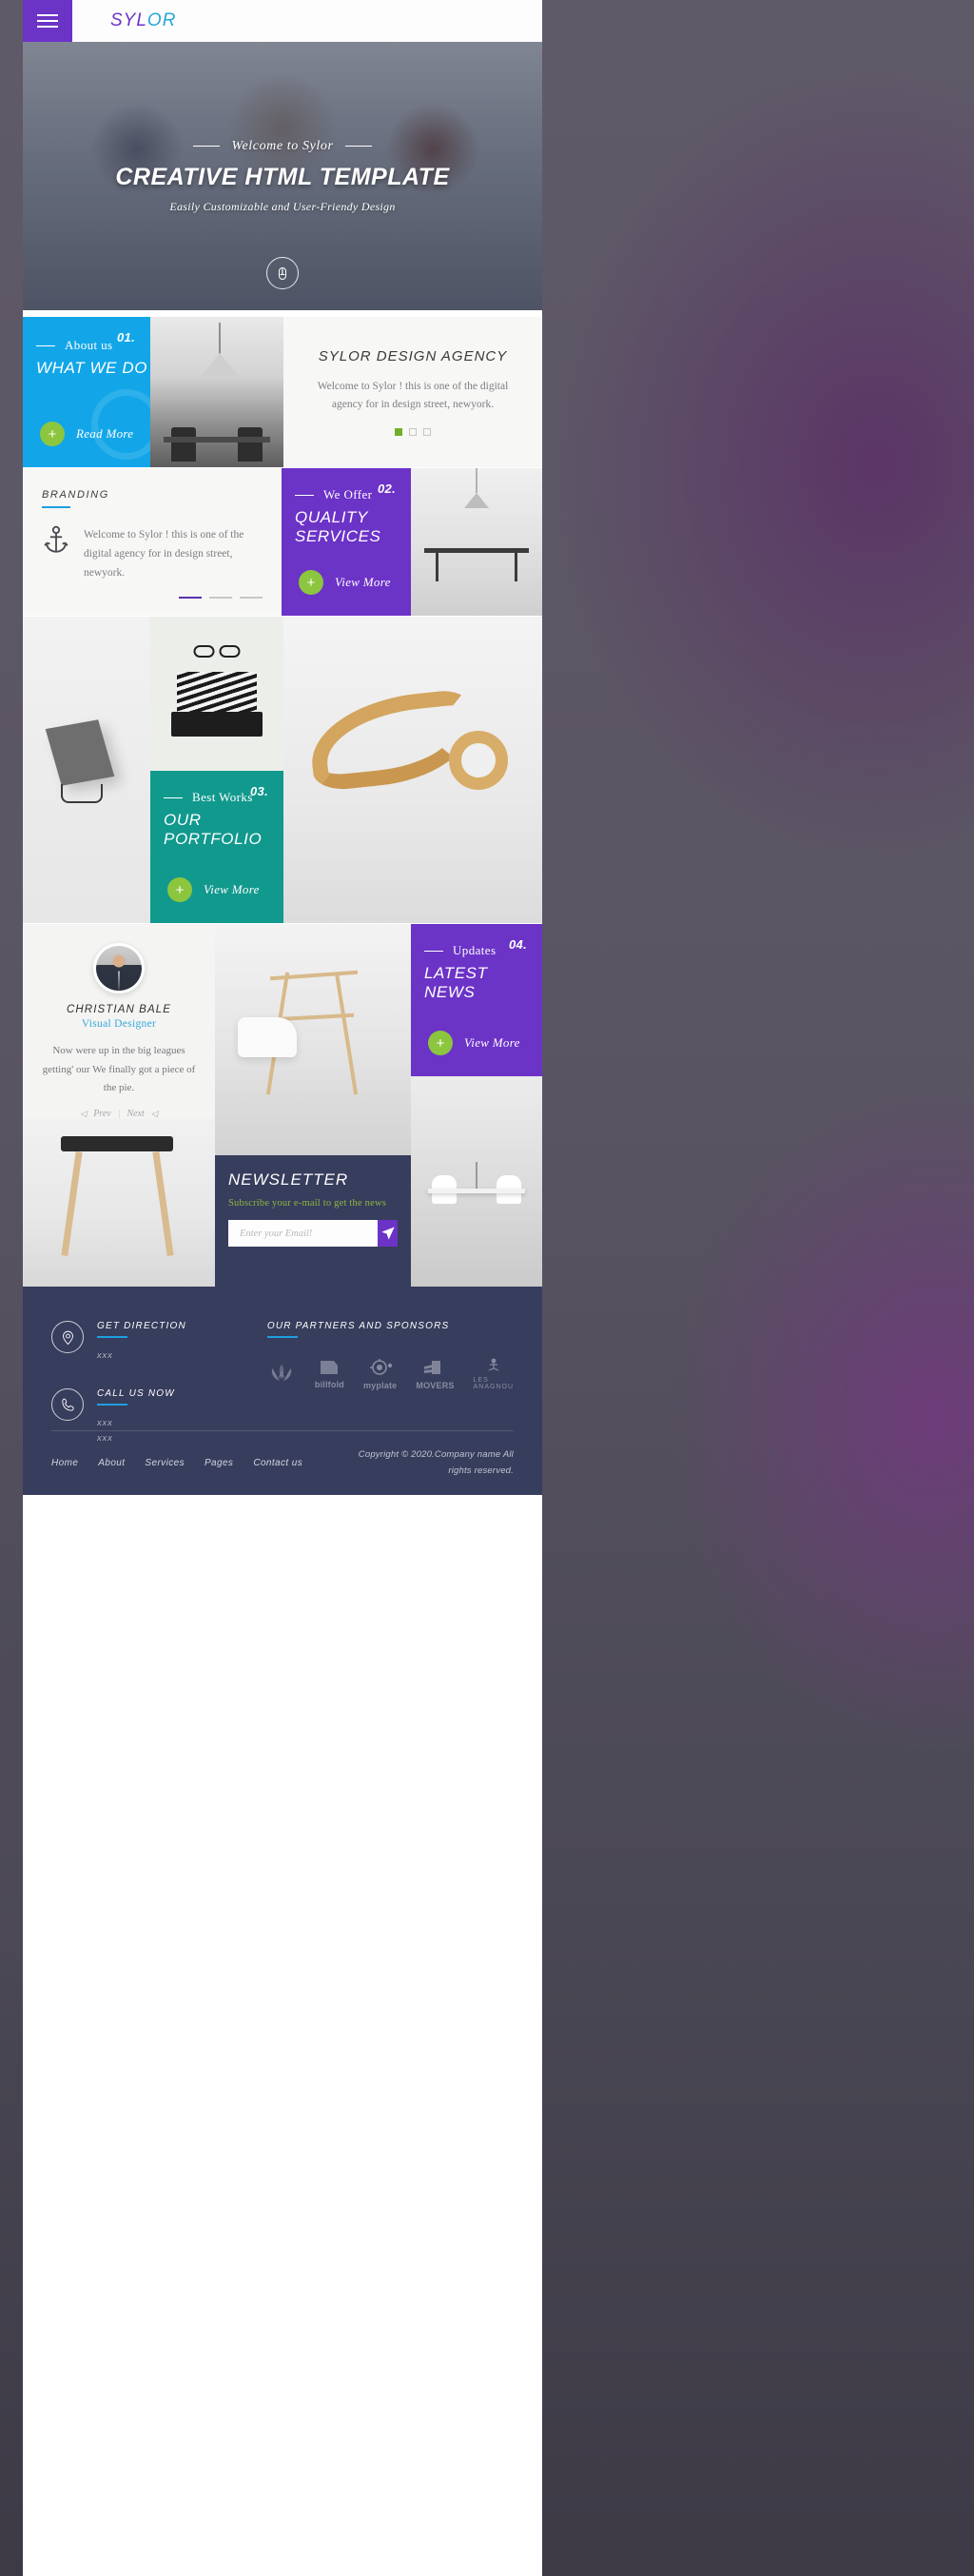 The width and height of the screenshot is (974, 2576). Describe the element at coordinates (436, 1385) in the screenshot. I see `movers-label: MOVERS` at that location.